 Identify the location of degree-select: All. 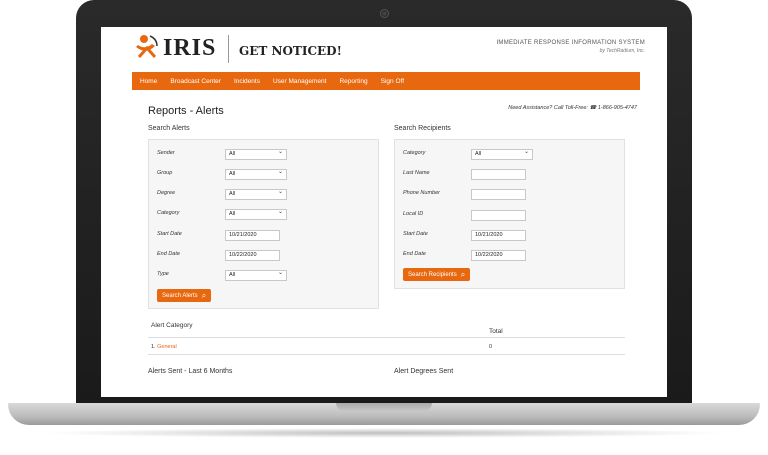
(256, 194).